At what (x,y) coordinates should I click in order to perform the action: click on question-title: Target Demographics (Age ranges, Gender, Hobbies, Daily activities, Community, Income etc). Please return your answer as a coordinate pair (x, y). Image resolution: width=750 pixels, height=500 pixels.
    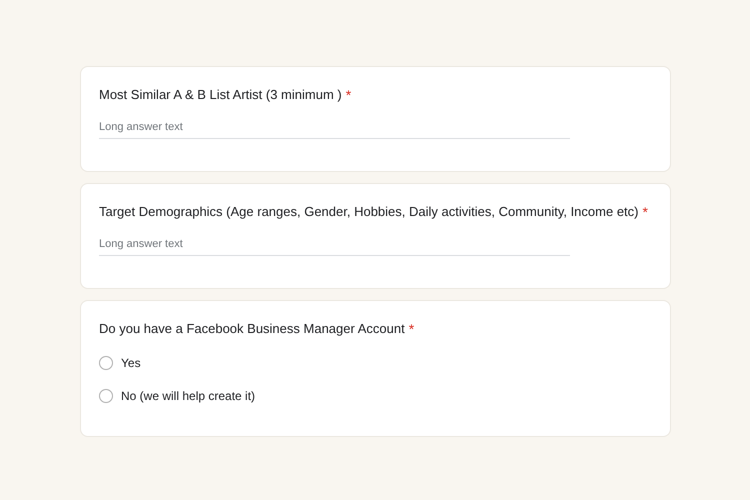
    Looking at the image, I should click on (368, 212).